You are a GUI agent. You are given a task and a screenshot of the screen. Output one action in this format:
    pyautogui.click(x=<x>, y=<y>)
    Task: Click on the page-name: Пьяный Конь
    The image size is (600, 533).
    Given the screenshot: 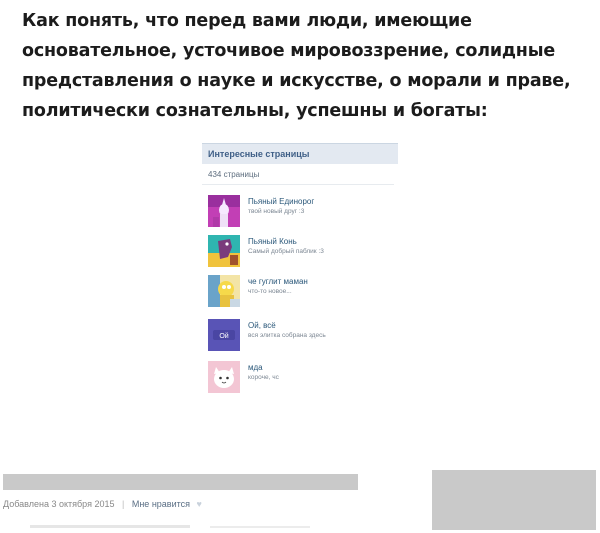 What is the action you would take?
    pyautogui.click(x=272, y=241)
    